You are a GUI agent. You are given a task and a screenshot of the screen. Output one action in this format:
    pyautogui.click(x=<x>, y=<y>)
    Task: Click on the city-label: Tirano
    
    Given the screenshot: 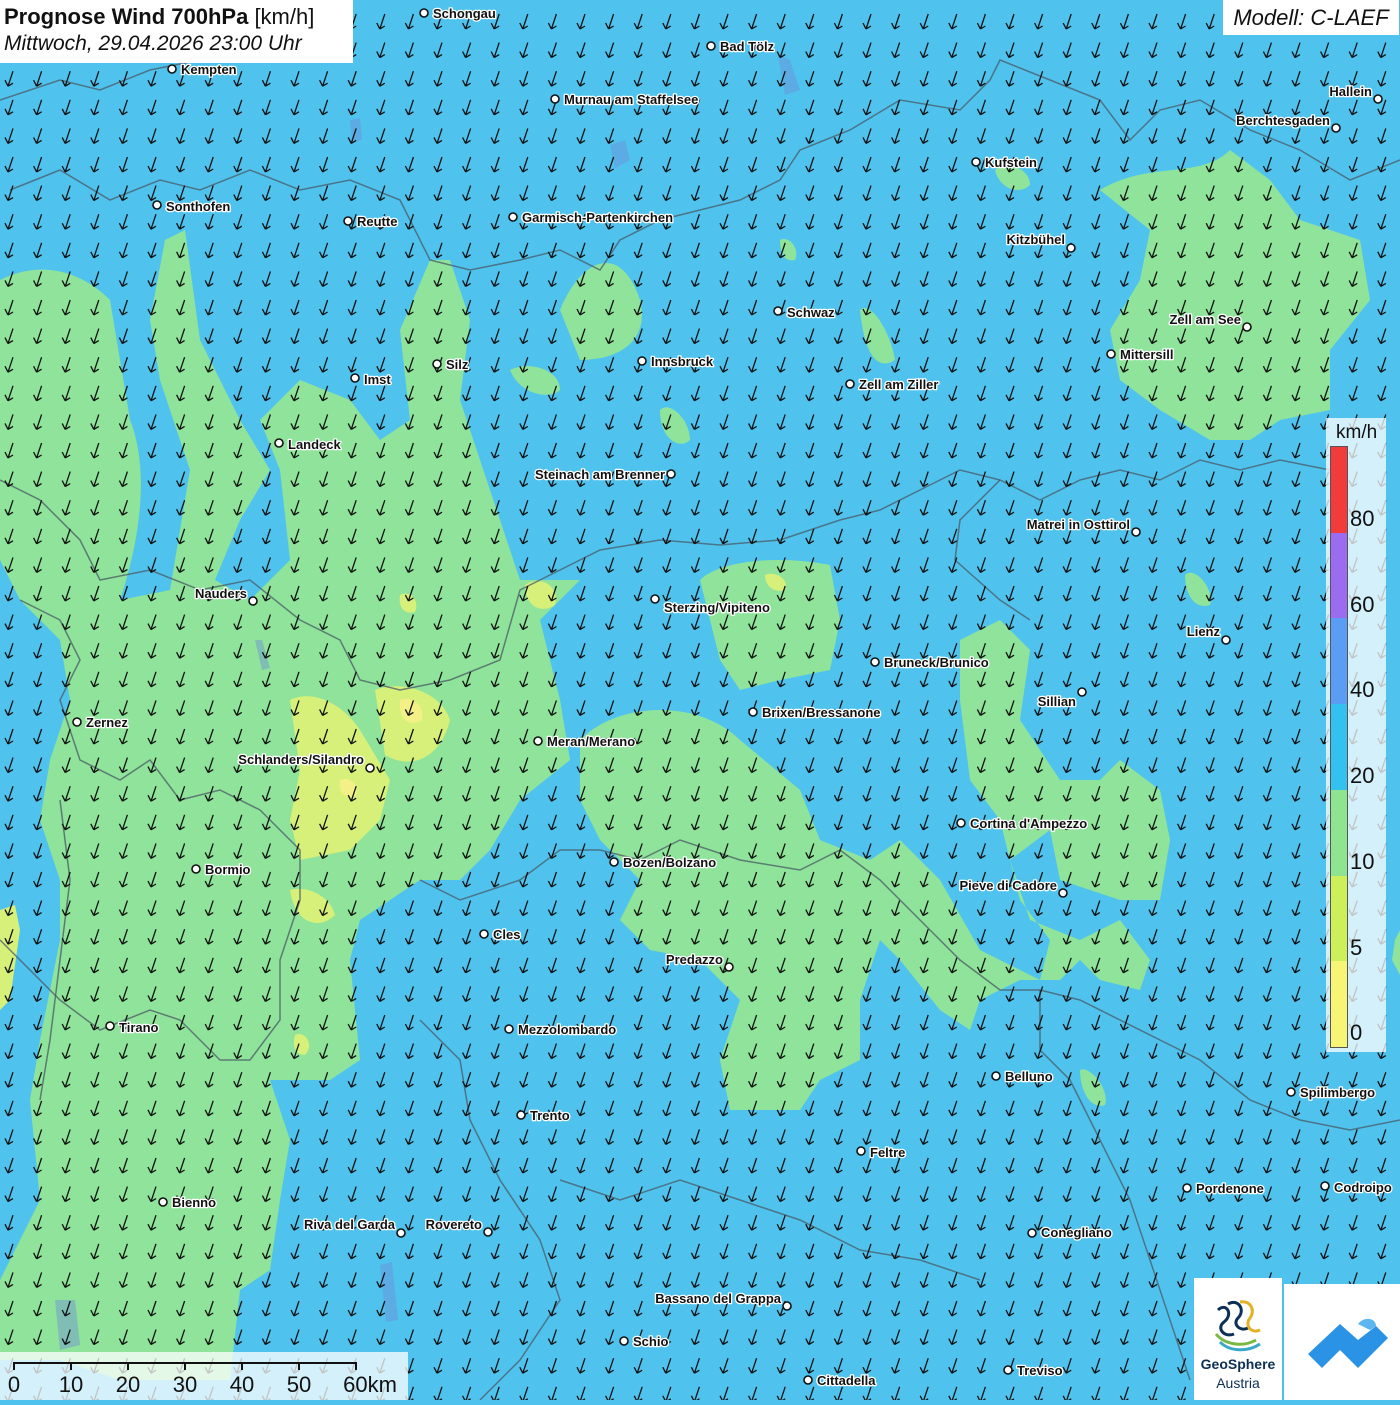 What is the action you would take?
    pyautogui.click(x=139, y=1027)
    